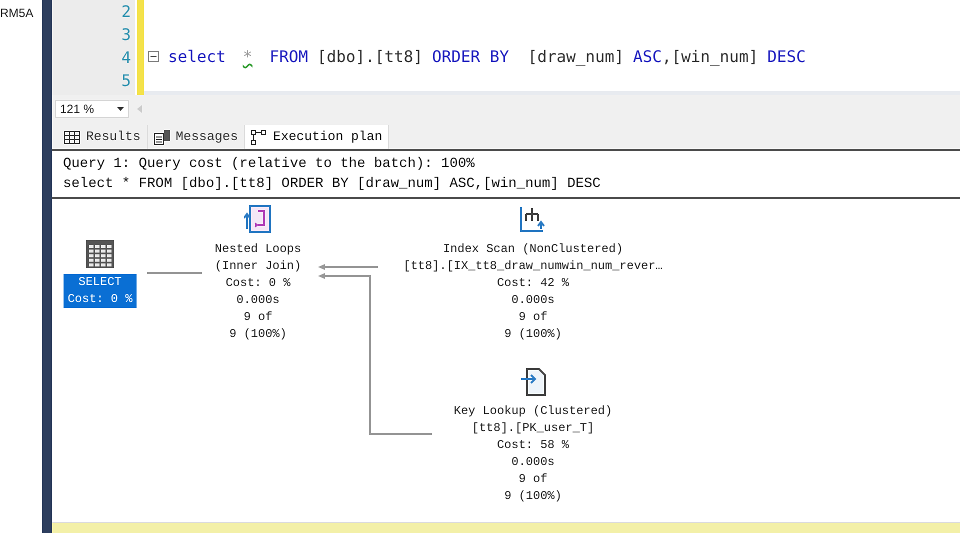 This screenshot has width=960, height=533. Describe the element at coordinates (288, 57) in the screenshot. I see `sql-keyword: FROM` at that location.